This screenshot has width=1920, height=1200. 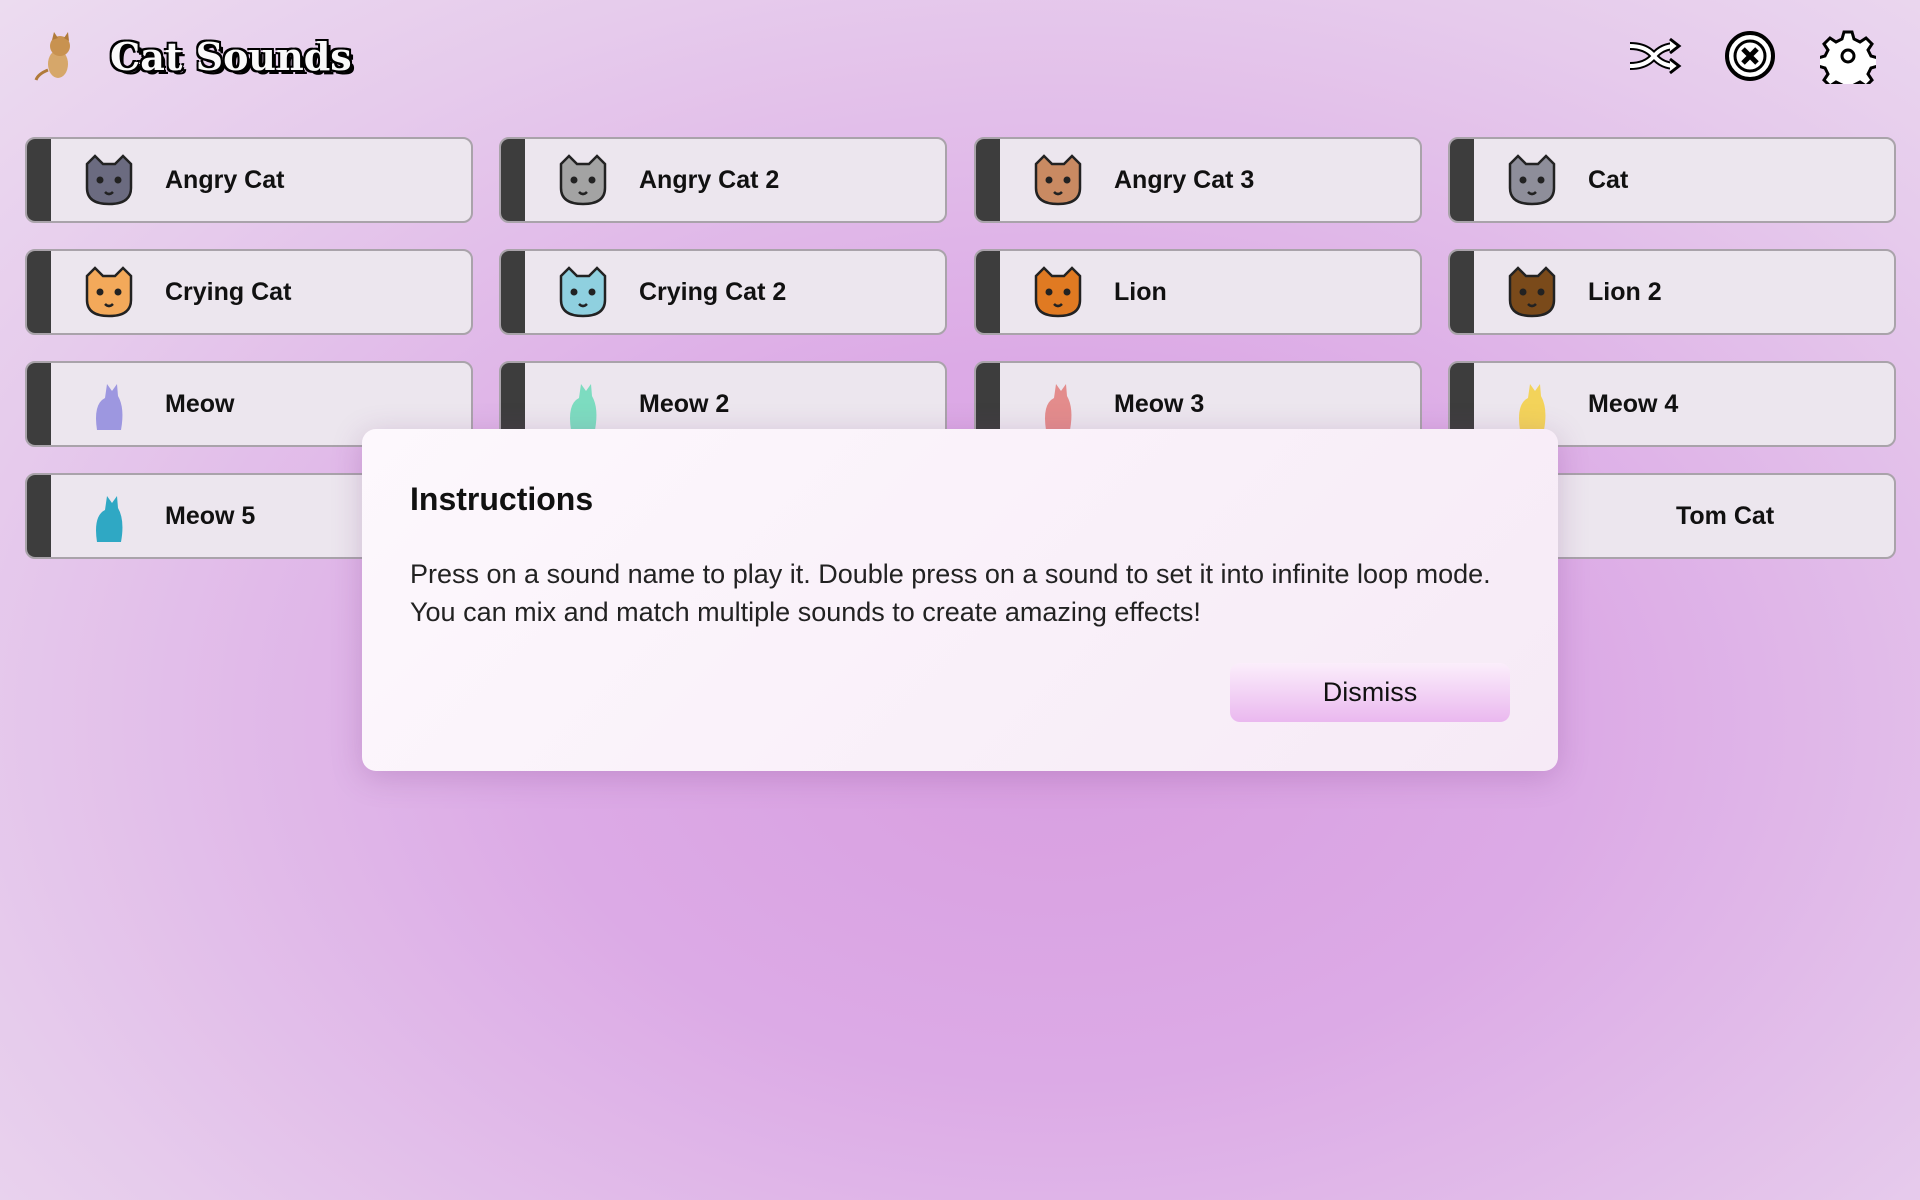 What do you see at coordinates (210, 515) in the screenshot?
I see `sound-label: Meow 5` at bounding box center [210, 515].